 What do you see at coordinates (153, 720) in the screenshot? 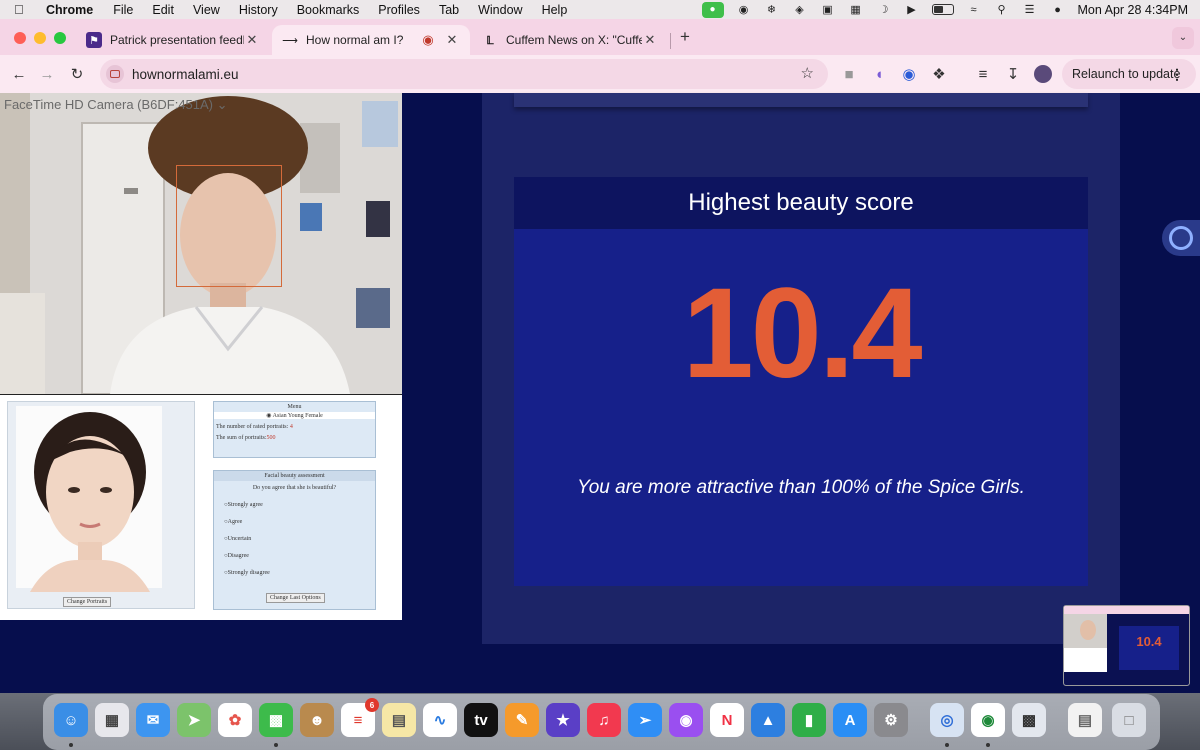
I see `mail-icon: ✉` at bounding box center [153, 720].